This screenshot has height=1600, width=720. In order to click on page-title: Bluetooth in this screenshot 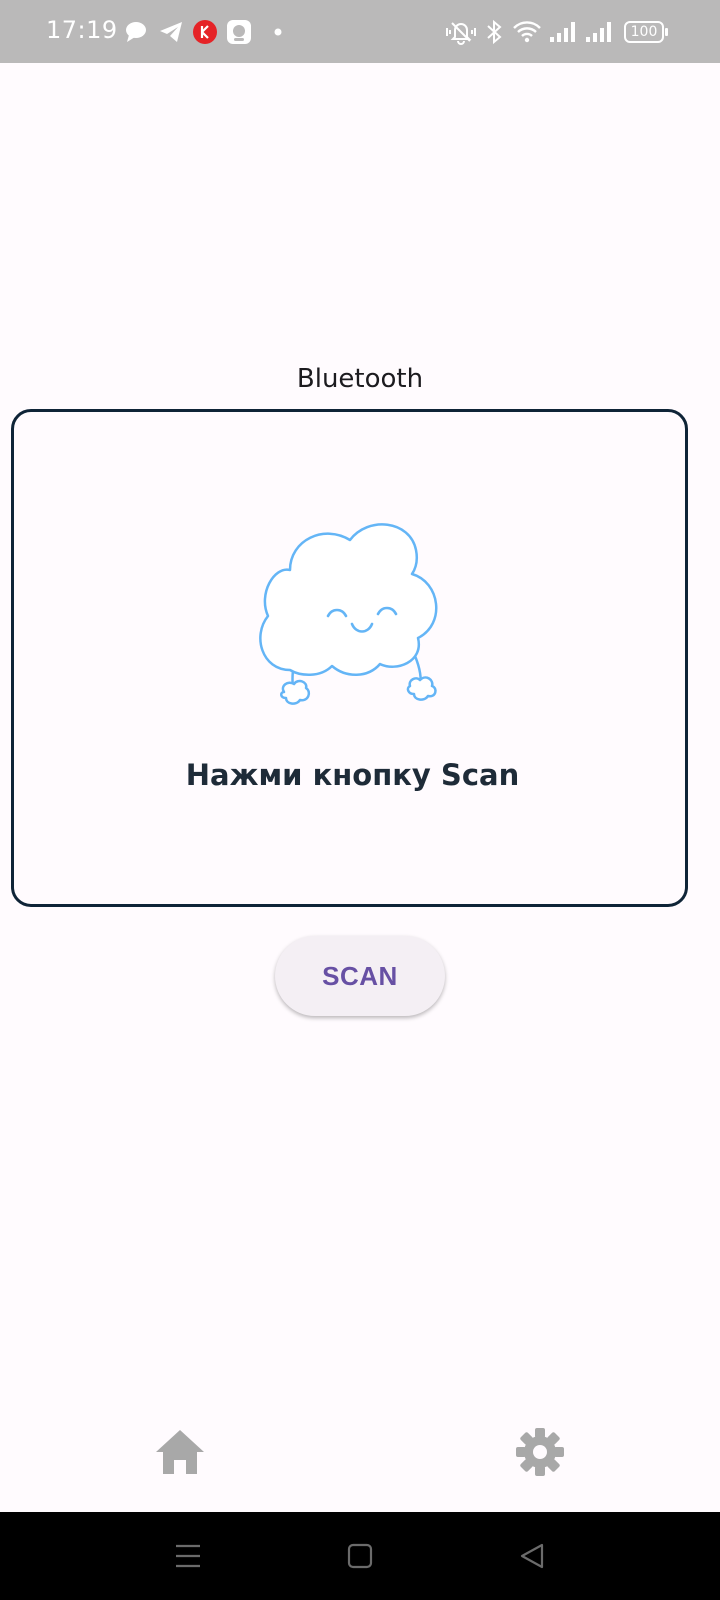, I will do `click(360, 379)`.